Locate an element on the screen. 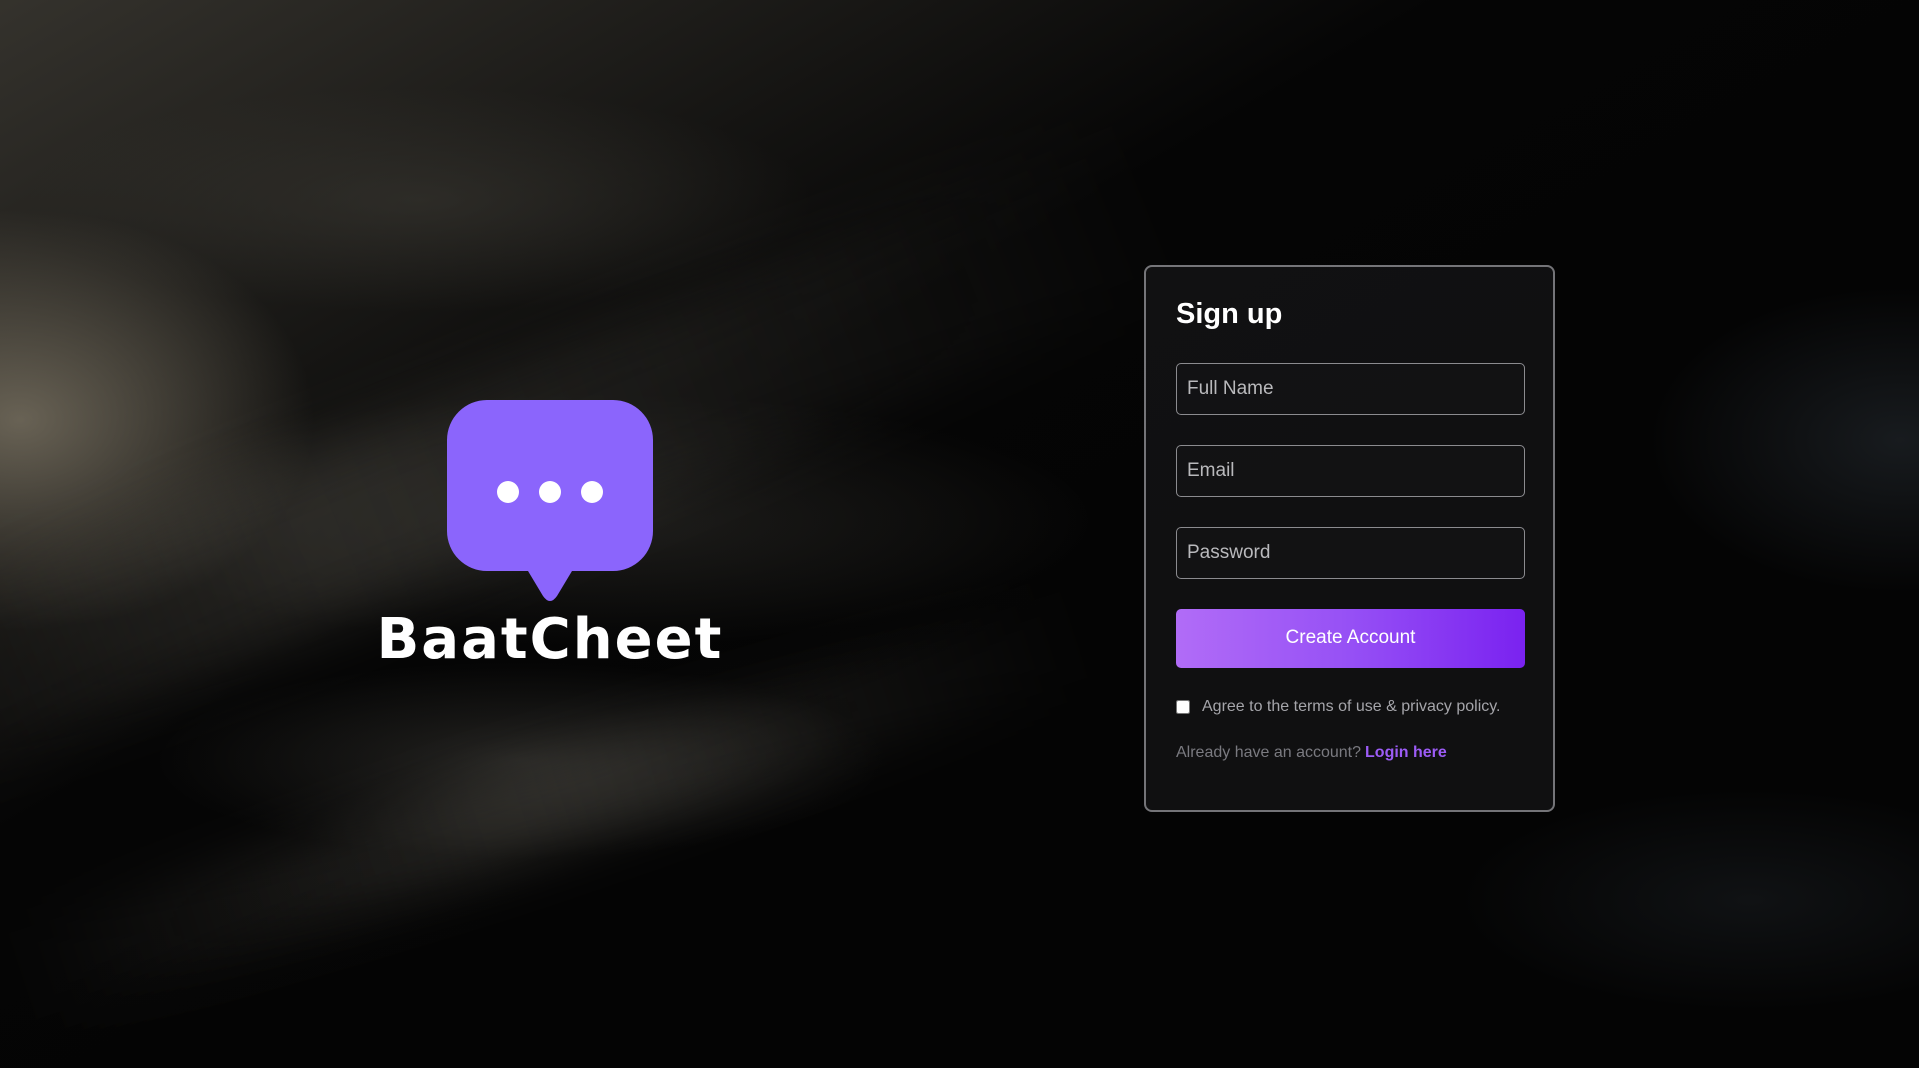  password-input is located at coordinates (1350, 552).